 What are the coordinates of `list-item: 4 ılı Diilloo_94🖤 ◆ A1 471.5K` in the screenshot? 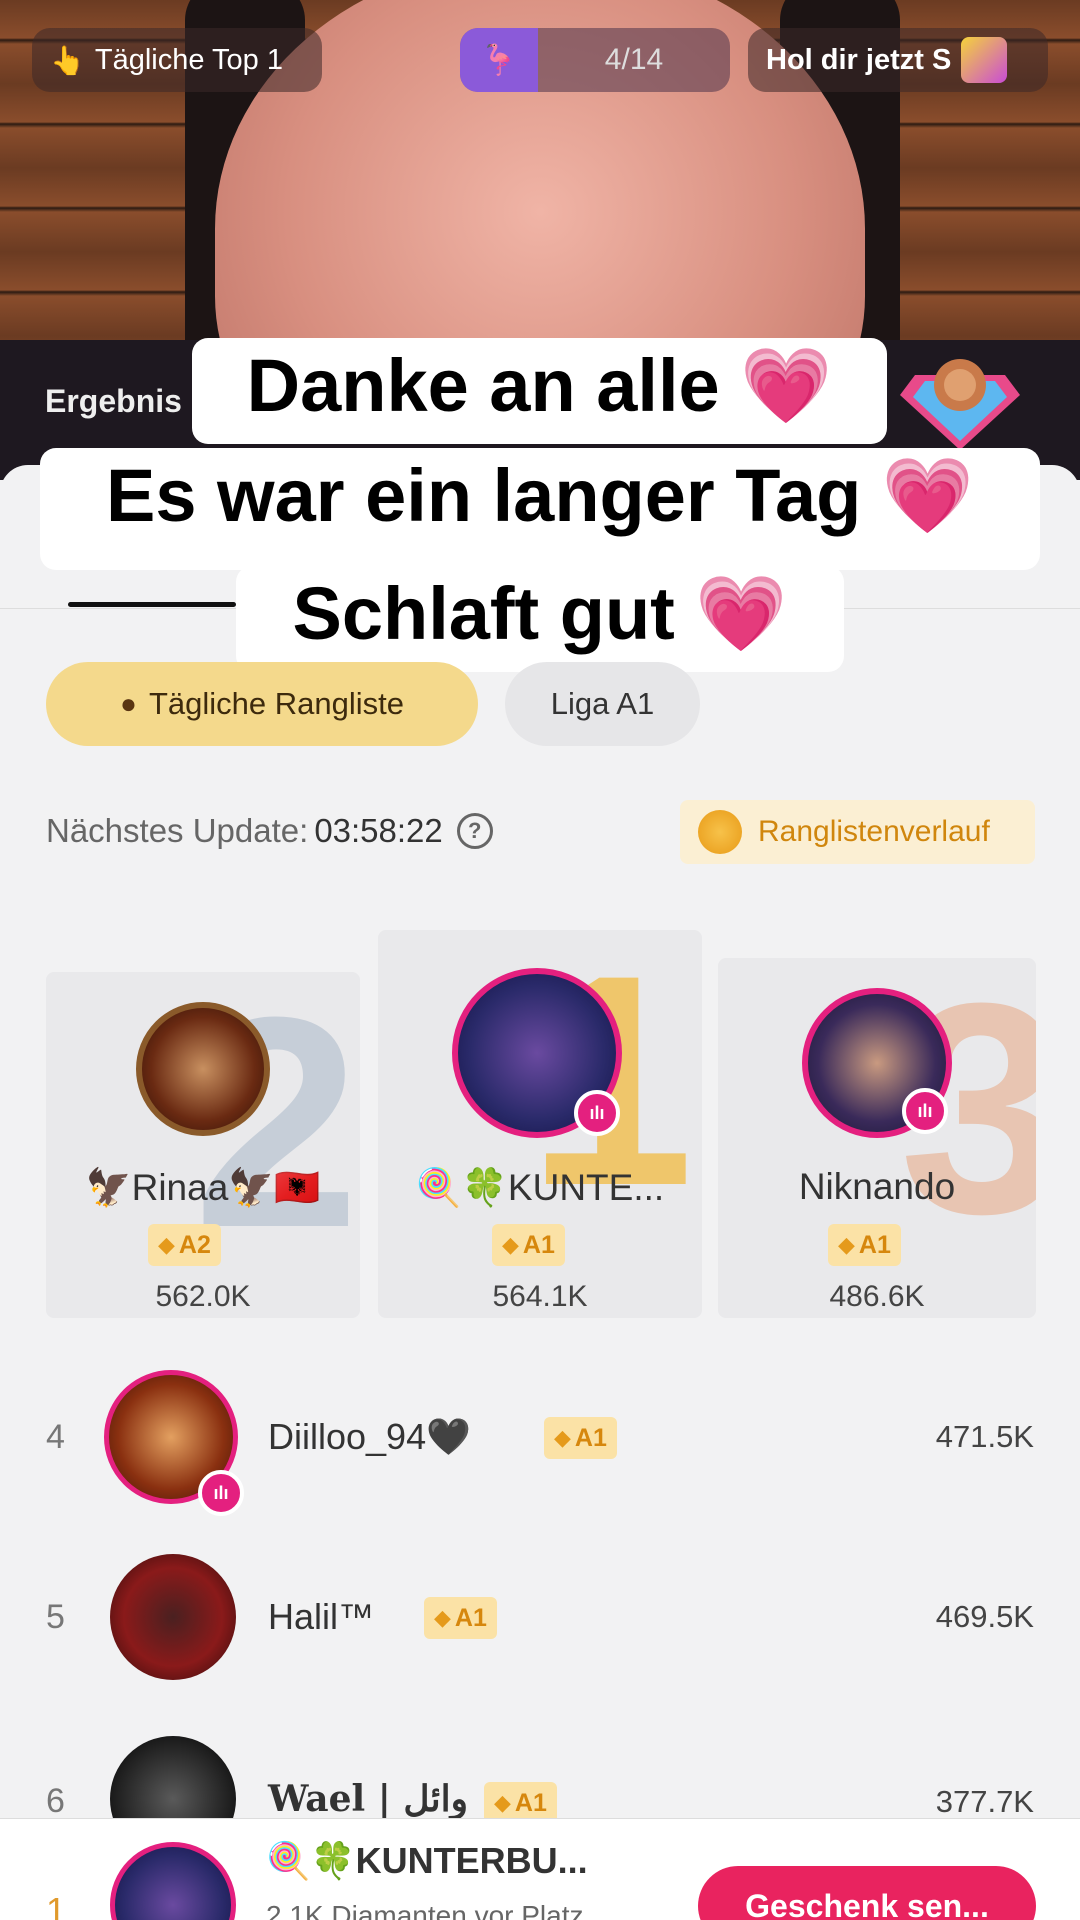 It's located at (540, 1439).